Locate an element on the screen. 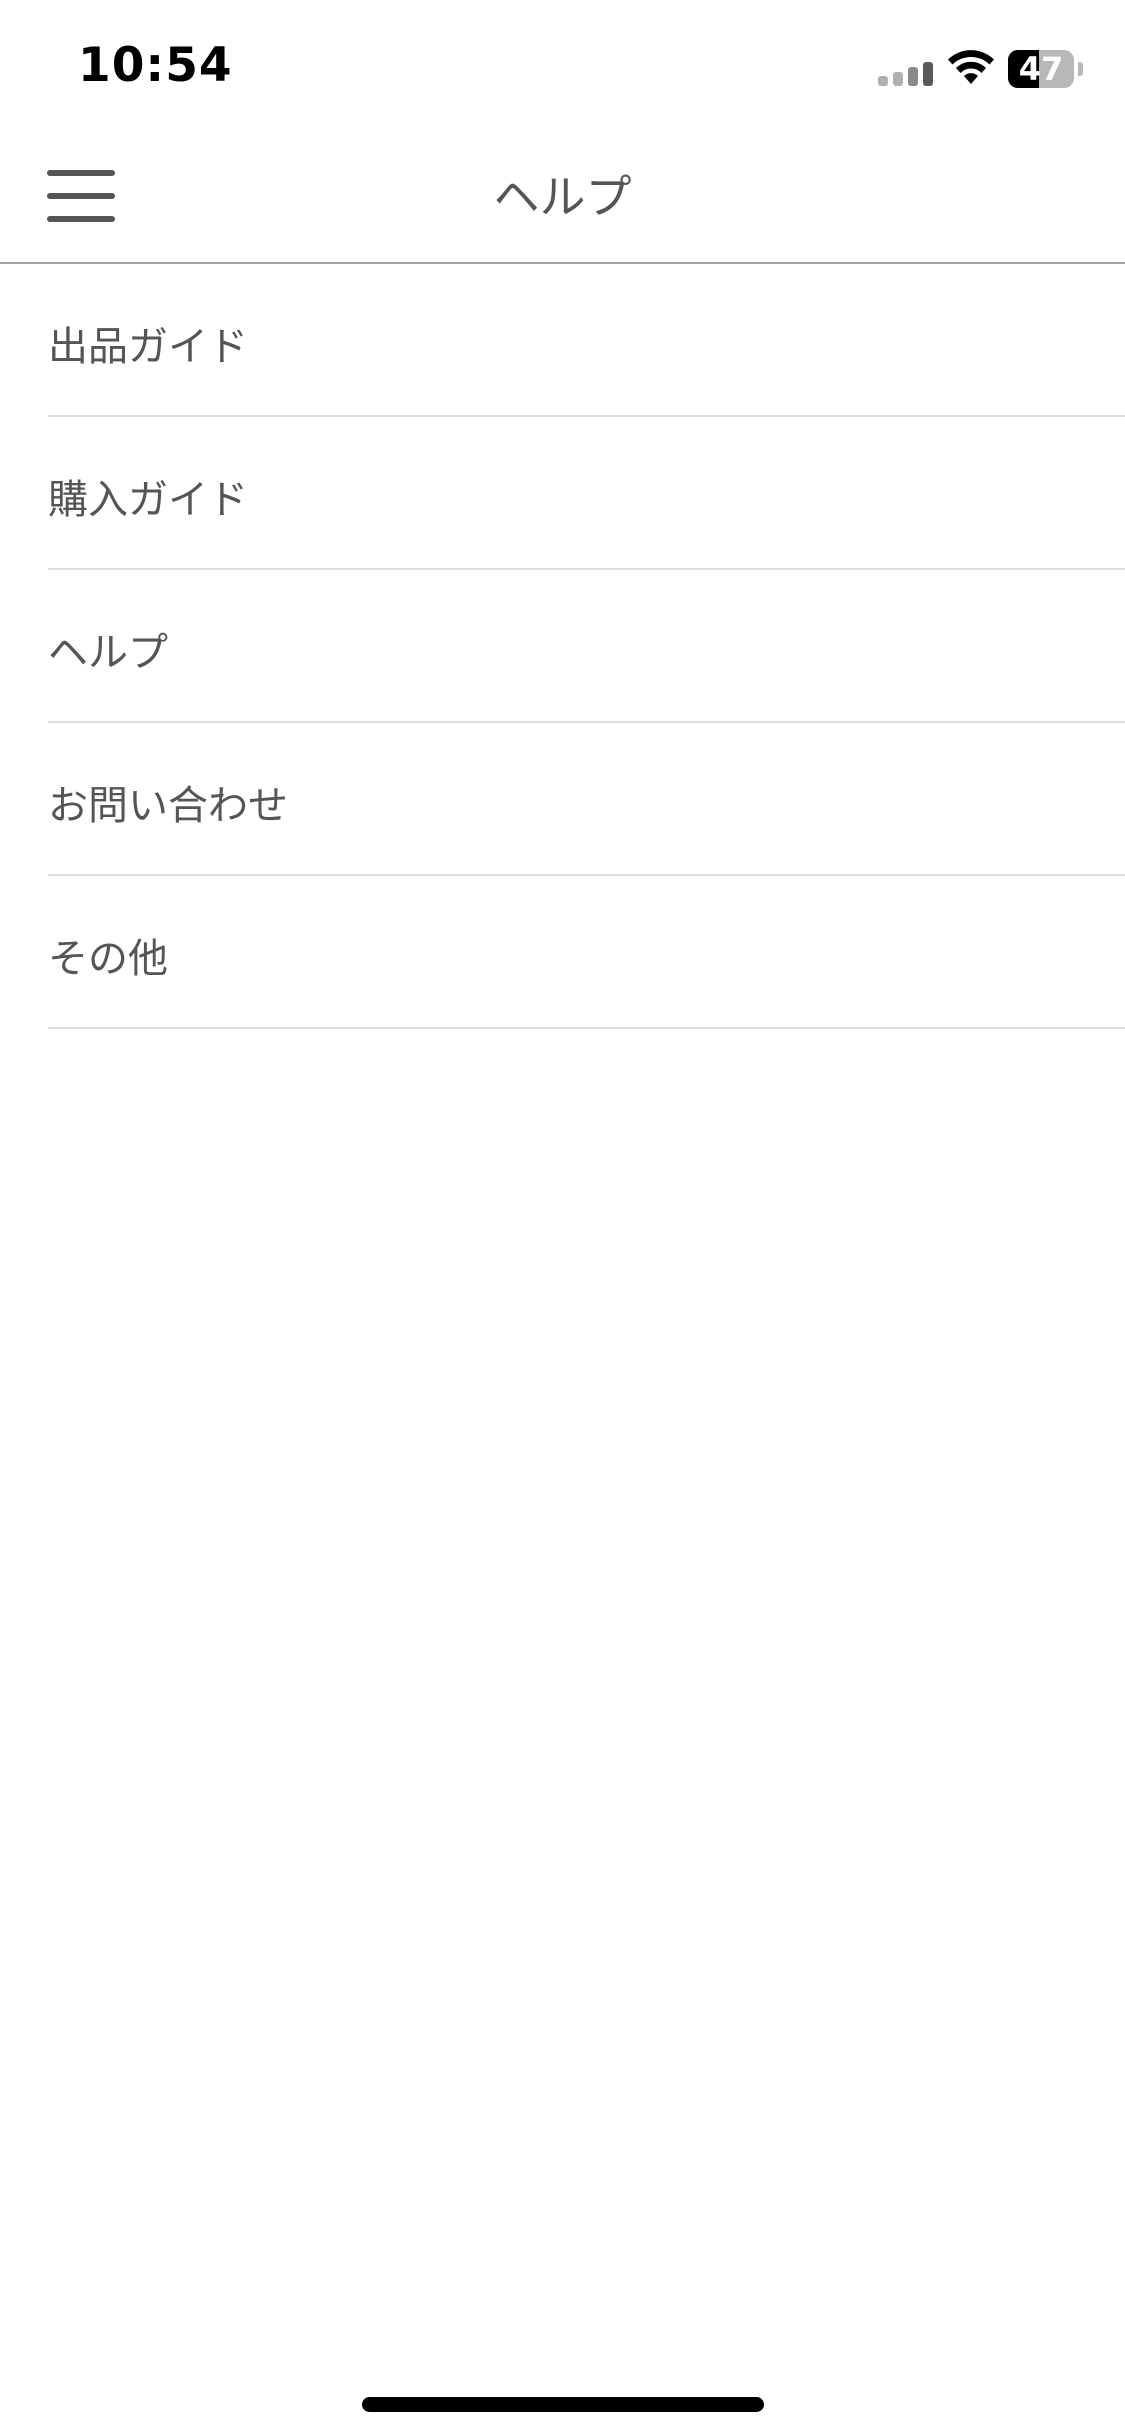 This screenshot has height=2436, width=1125. menu-item-contact: お問い合わせ is located at coordinates (586, 799).